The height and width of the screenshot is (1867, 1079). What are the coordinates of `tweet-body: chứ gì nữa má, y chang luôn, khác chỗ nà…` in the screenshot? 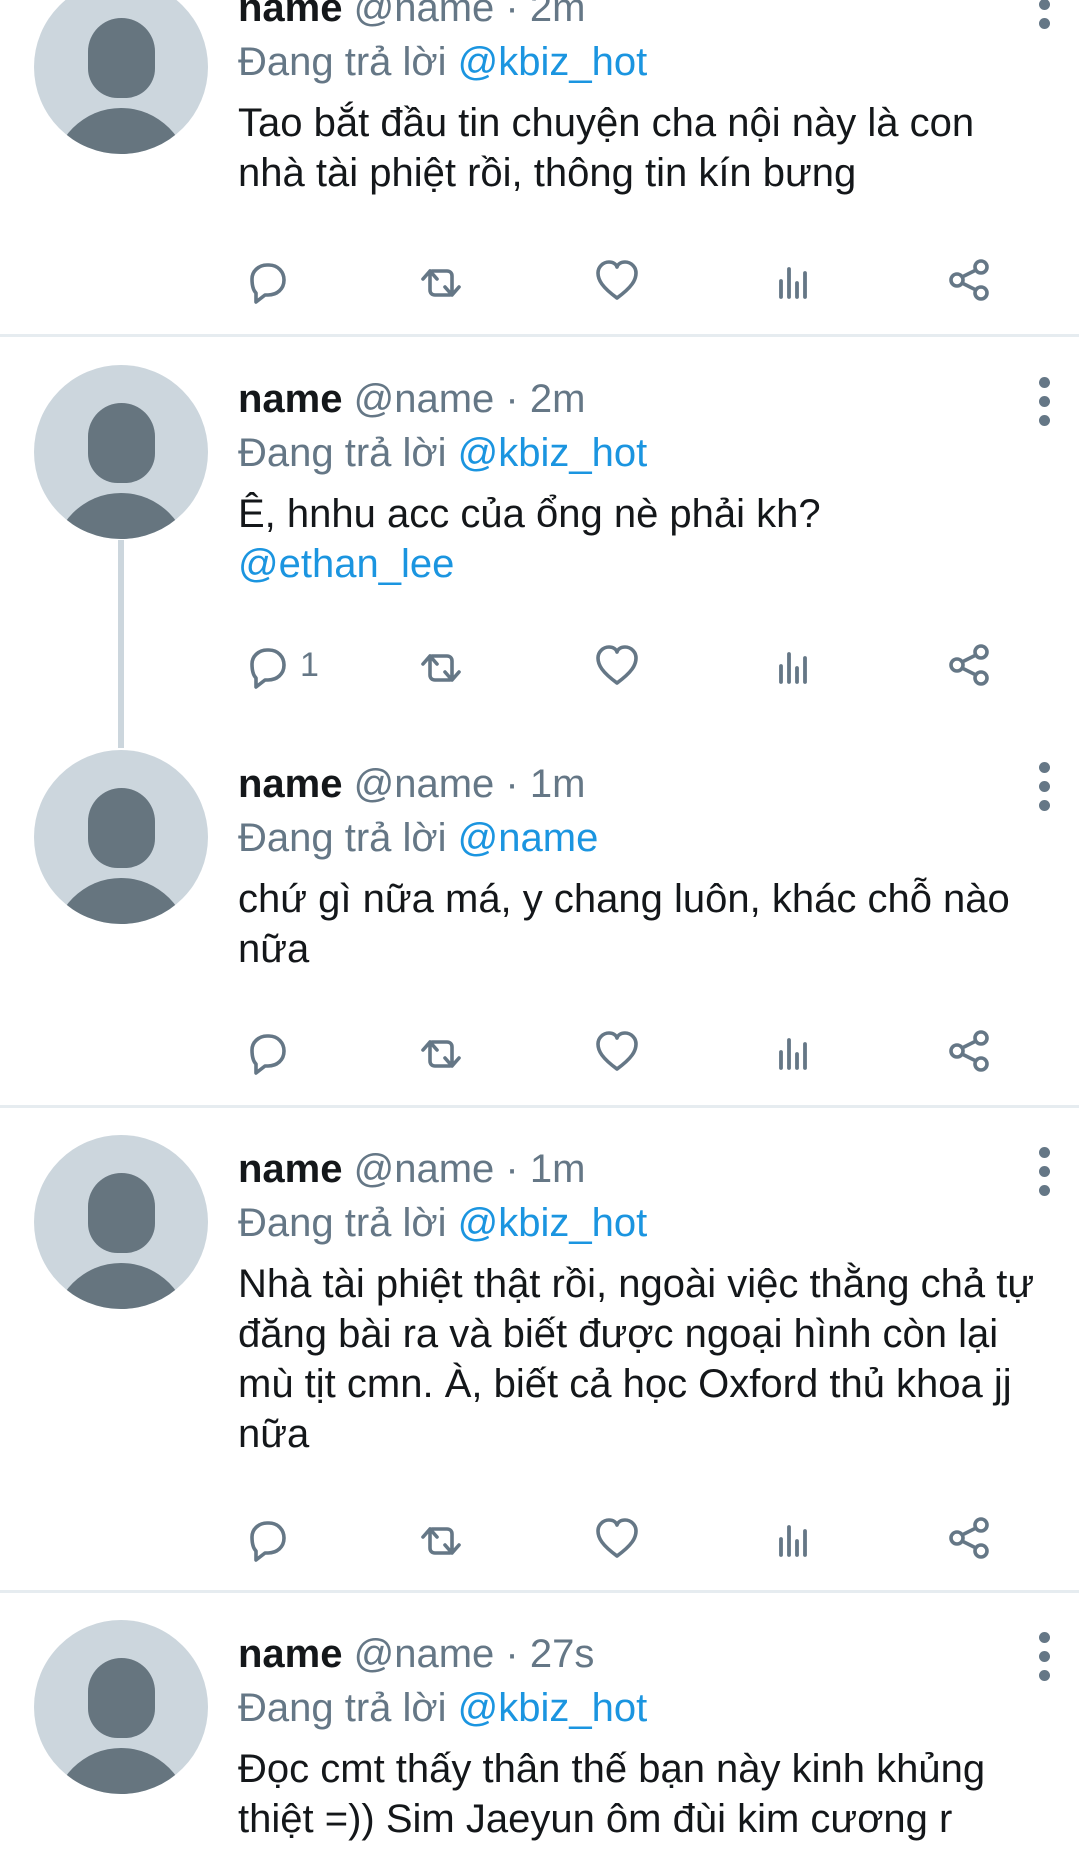 It's located at (624, 924).